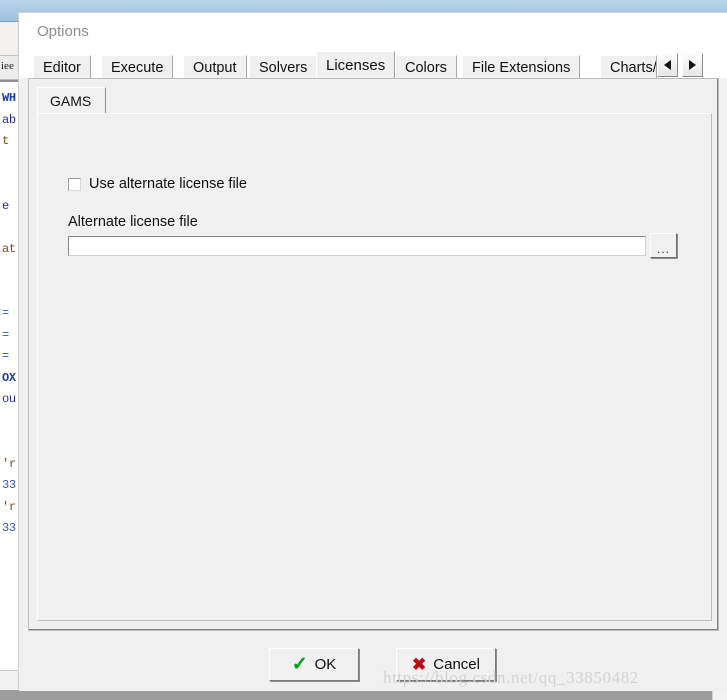  I want to click on dialog-title: Options, so click(63, 31).